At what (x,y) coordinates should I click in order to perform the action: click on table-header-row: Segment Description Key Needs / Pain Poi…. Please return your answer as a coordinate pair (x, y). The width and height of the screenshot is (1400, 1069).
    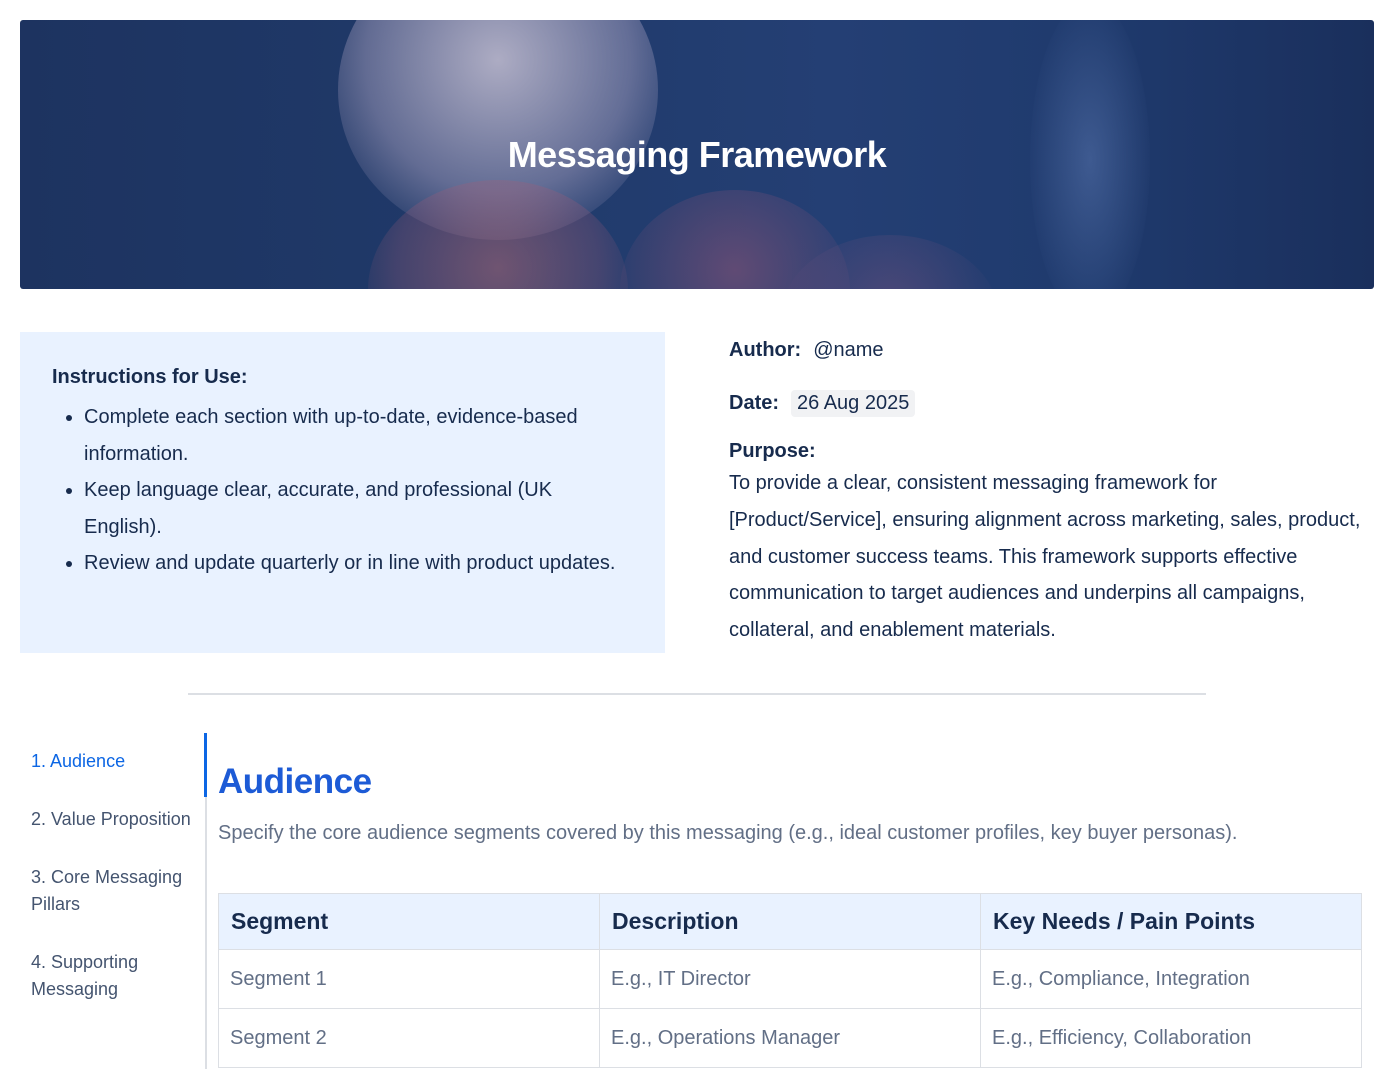
    Looking at the image, I should click on (790, 921).